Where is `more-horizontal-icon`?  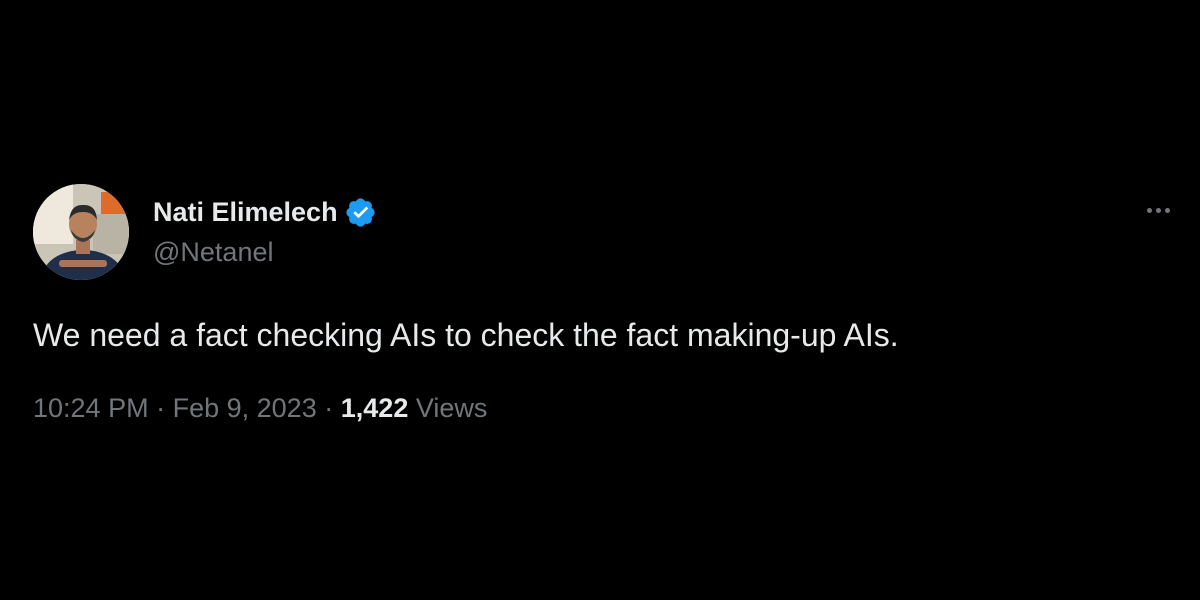
more-horizontal-icon is located at coordinates (1149, 210).